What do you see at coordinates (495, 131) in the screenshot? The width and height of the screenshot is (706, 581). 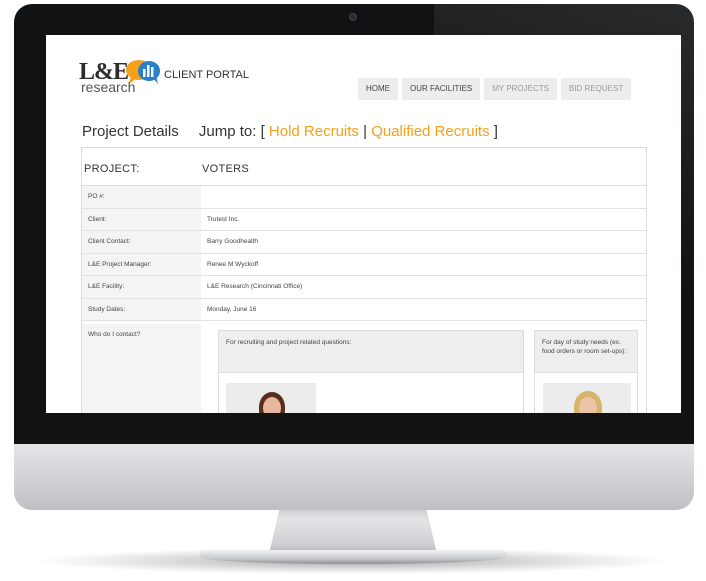 I see `jump-close-bracket: ]` at bounding box center [495, 131].